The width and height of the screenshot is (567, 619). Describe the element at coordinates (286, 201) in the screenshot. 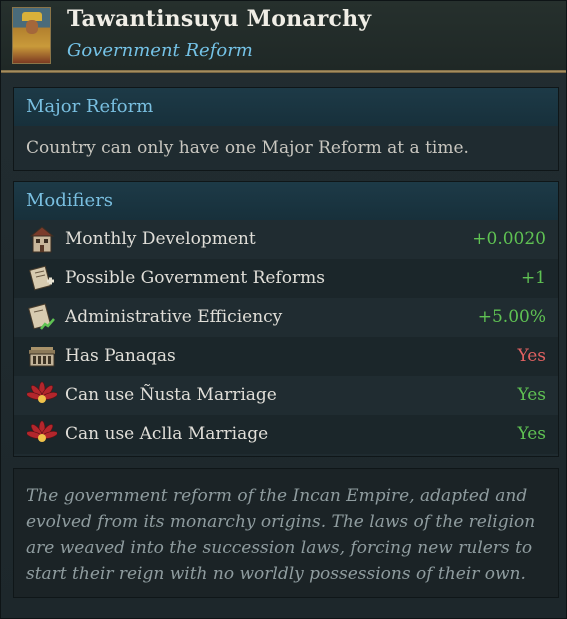

I see `modifiers-heading: Modifiers` at that location.